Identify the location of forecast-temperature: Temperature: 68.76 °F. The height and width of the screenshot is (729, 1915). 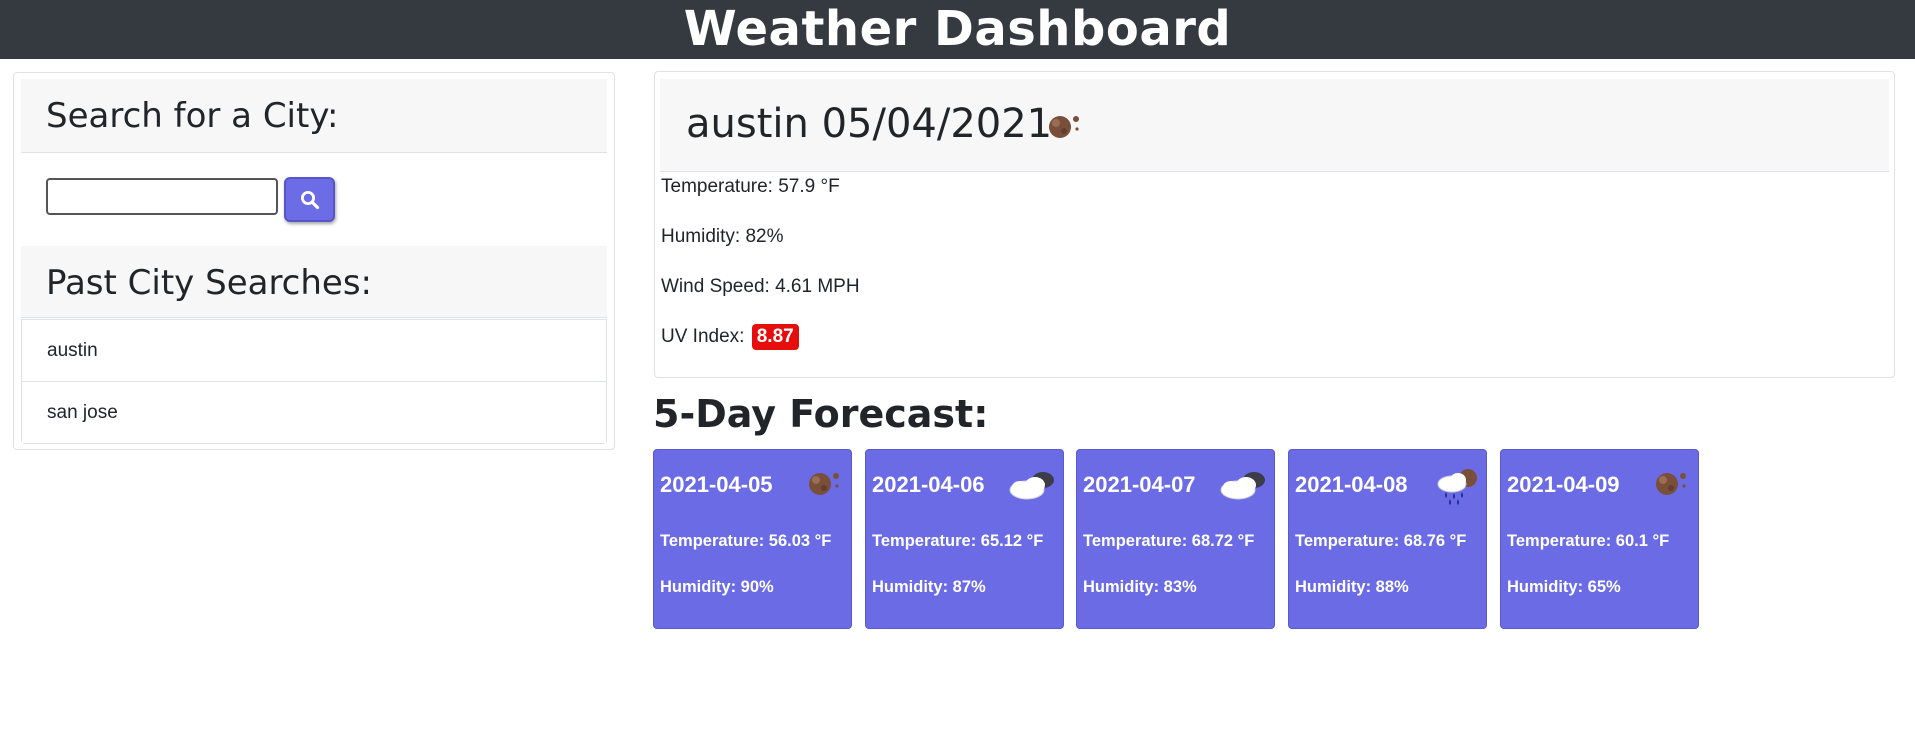
(1381, 541).